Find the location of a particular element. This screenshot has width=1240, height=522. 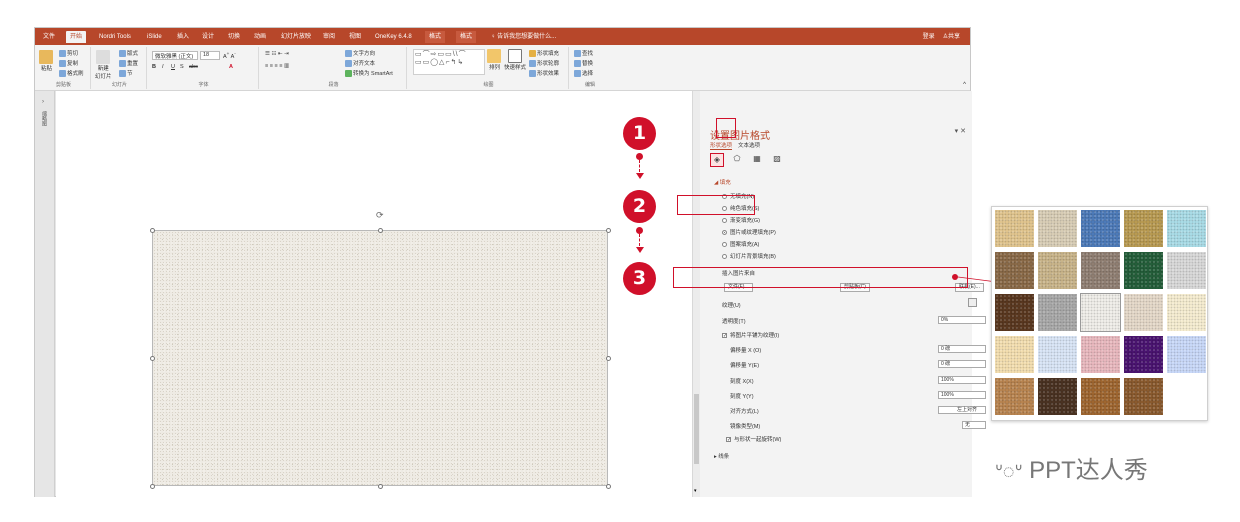

collapse-ribbon-icon: ^ is located at coordinates (964, 85).